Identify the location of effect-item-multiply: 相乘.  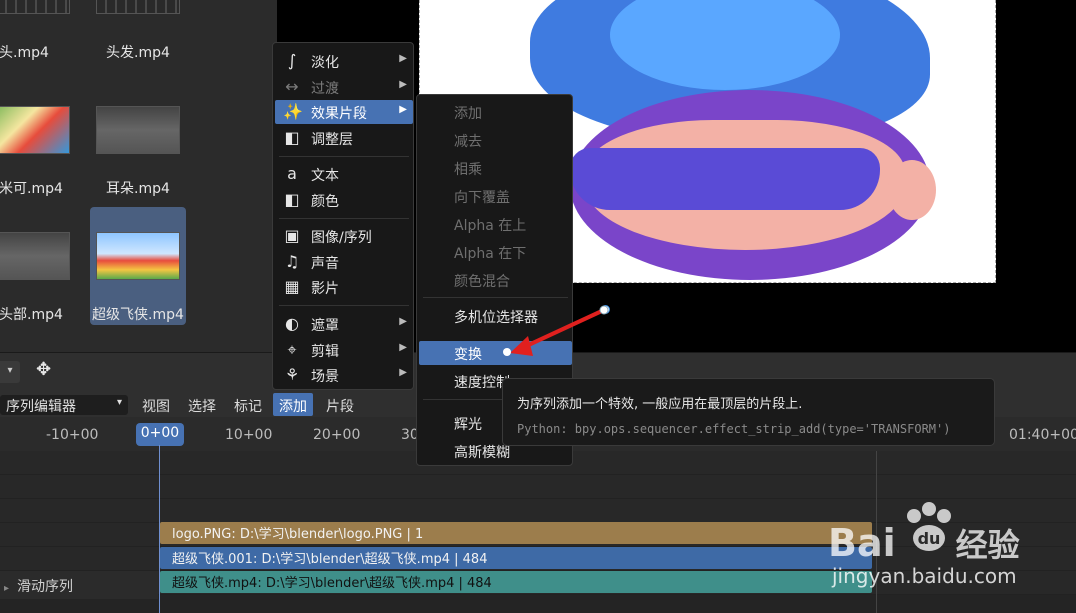
(495, 168).